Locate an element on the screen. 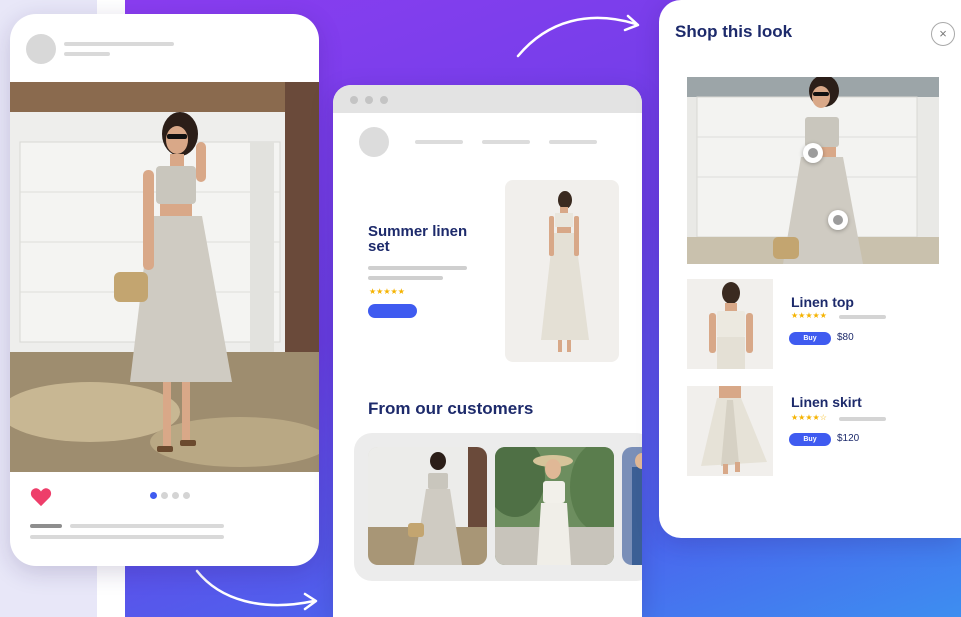 The height and width of the screenshot is (617, 961). username-placeholder is located at coordinates (119, 44).